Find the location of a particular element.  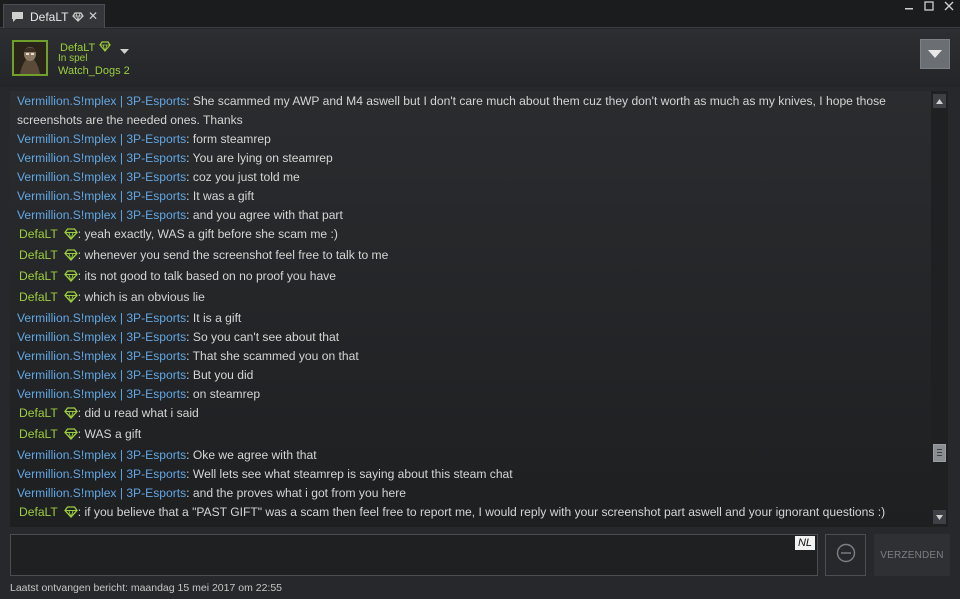

chat-message: DefaLT: which is an obvious lie is located at coordinates (474, 298).